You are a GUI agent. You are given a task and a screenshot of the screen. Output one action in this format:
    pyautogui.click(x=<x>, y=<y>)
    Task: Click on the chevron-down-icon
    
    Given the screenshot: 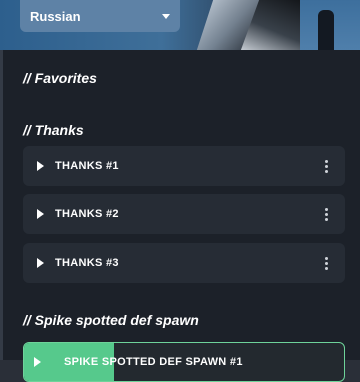 What is the action you would take?
    pyautogui.click(x=166, y=16)
    